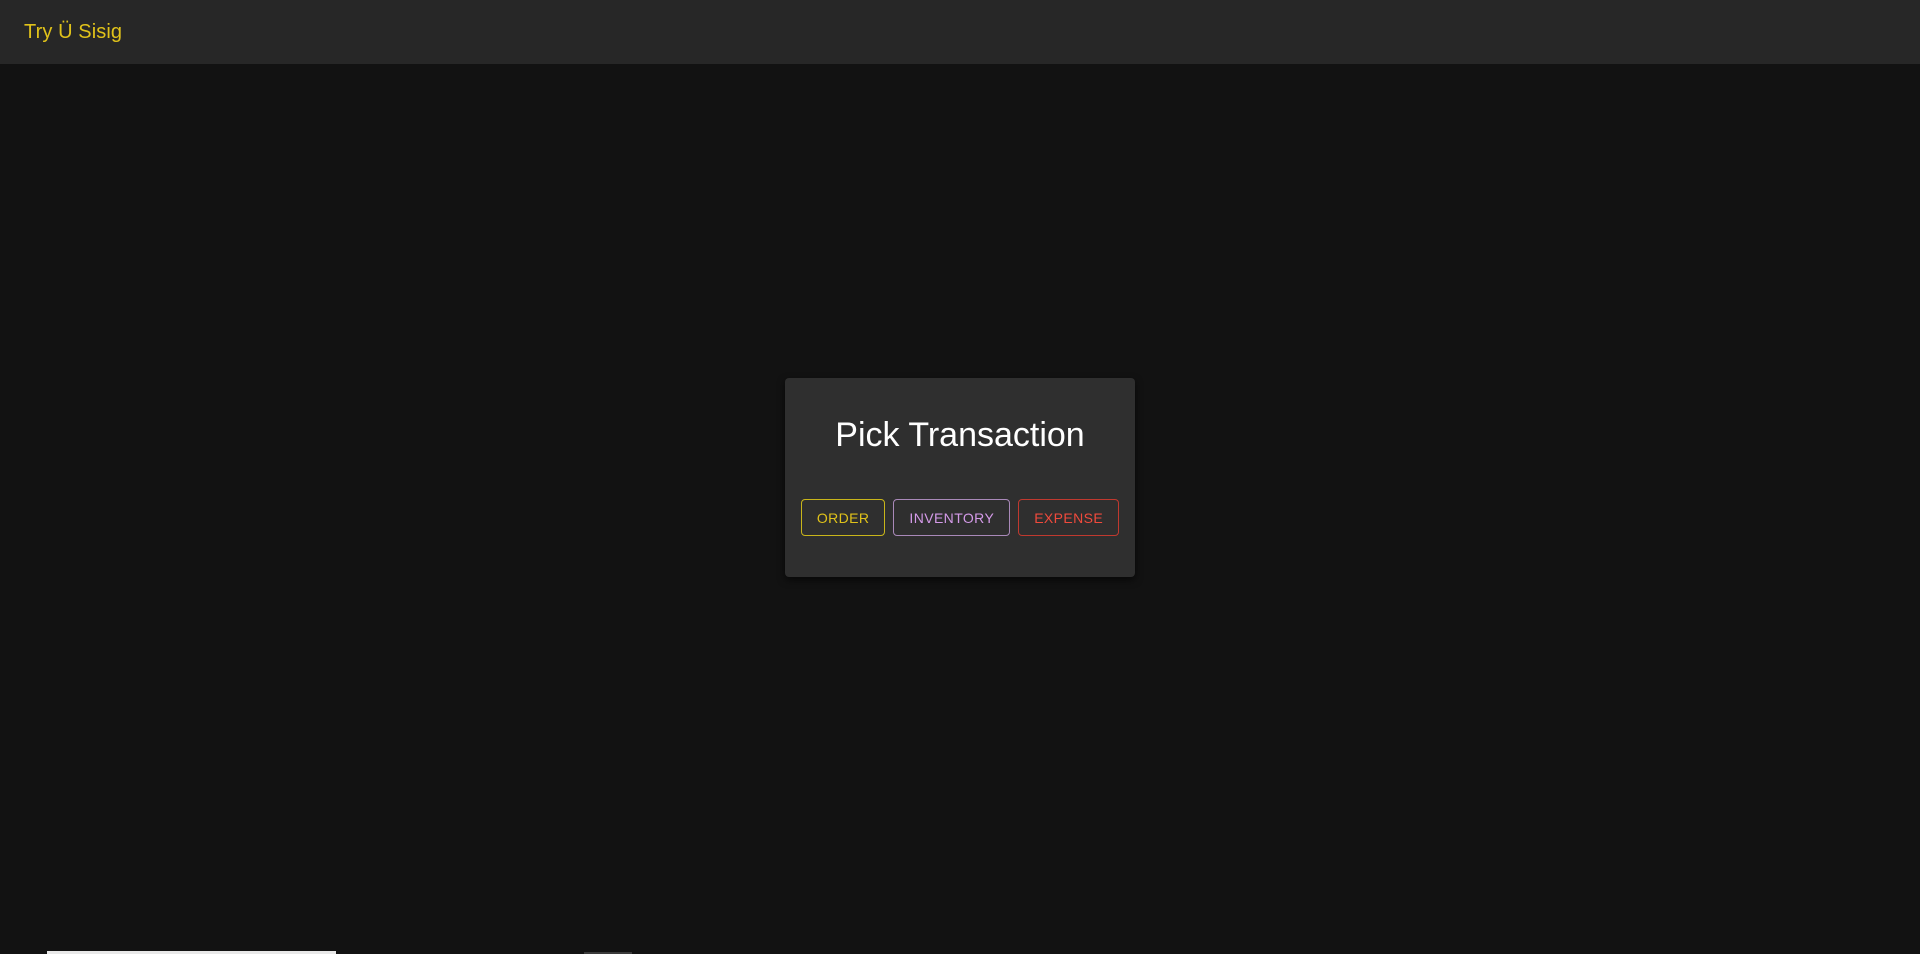 The width and height of the screenshot is (1920, 954). I want to click on pick-transaction-dialog: Pick Transaction ORDER INVENTORY EXPENSE, so click(960, 477).